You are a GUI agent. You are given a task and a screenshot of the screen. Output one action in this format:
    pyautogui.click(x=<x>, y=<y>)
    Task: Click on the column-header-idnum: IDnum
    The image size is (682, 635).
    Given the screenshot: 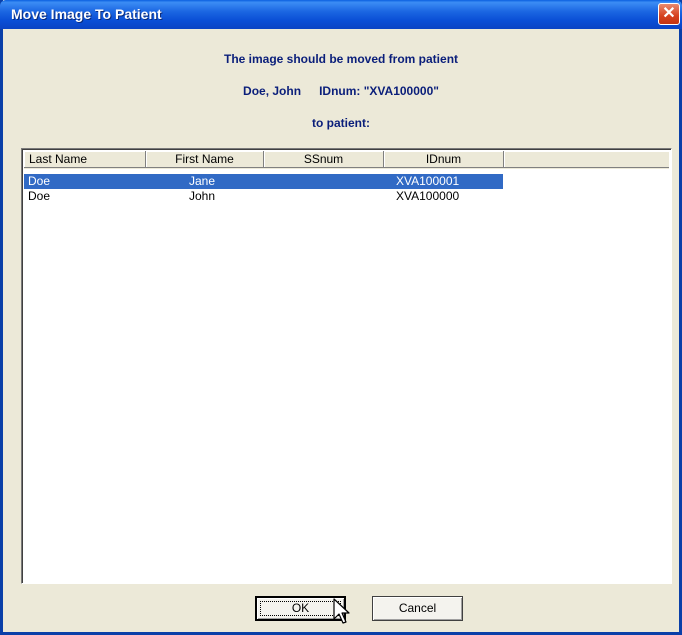 What is the action you would take?
    pyautogui.click(x=444, y=159)
    